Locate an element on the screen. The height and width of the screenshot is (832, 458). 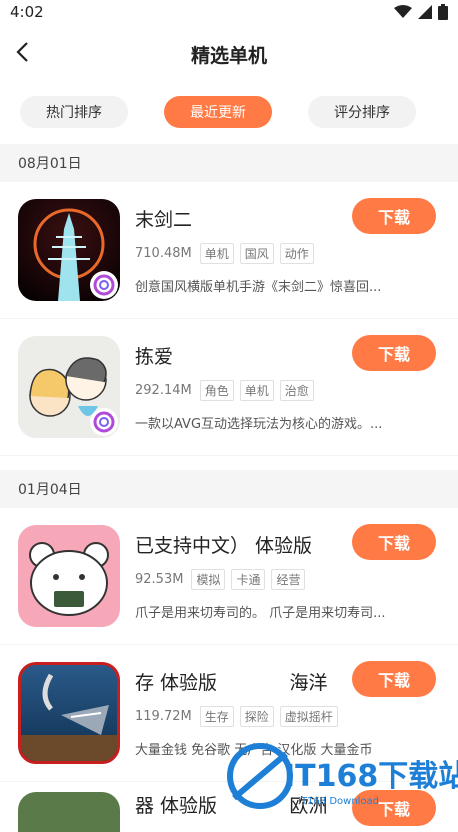
signal-icon is located at coordinates (425, 12).